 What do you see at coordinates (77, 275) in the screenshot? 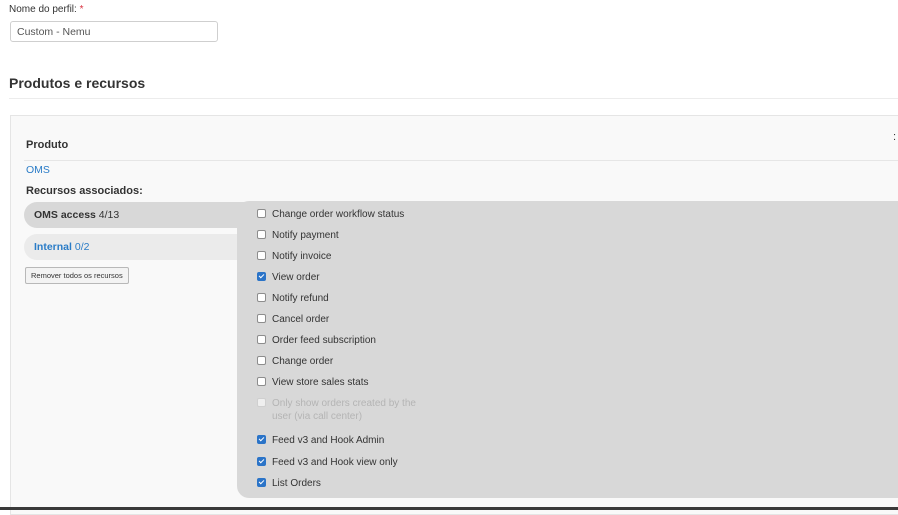
I see `remove-all-resources-button: Remover todos os recursos` at bounding box center [77, 275].